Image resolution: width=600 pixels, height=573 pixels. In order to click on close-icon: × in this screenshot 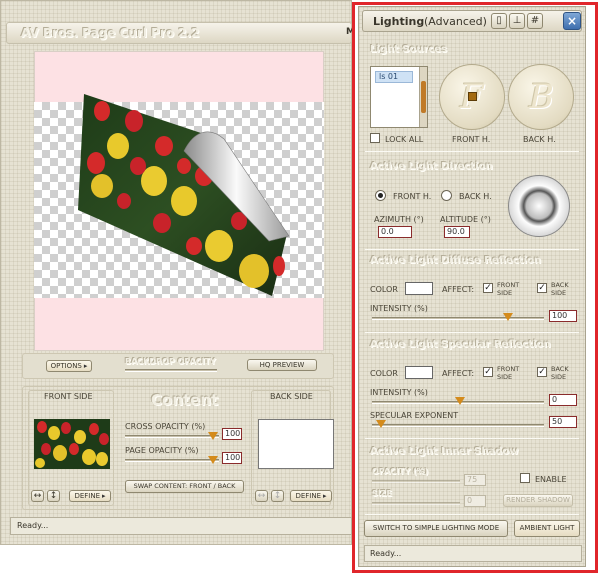, I will do `click(572, 21)`.